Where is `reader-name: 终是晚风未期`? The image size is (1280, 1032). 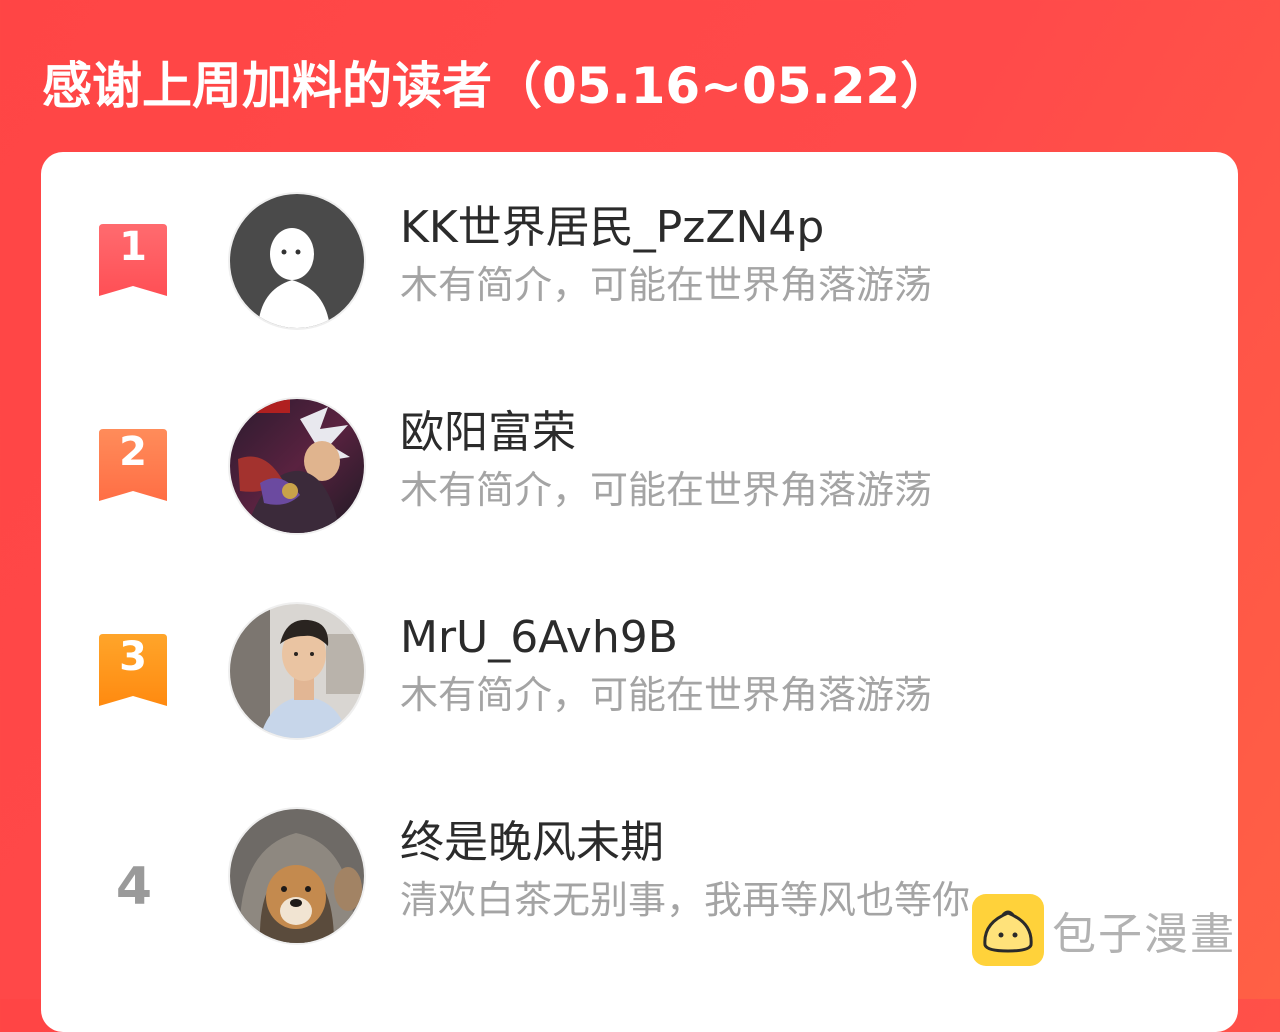 reader-name: 终是晚风未期 is located at coordinates (532, 843).